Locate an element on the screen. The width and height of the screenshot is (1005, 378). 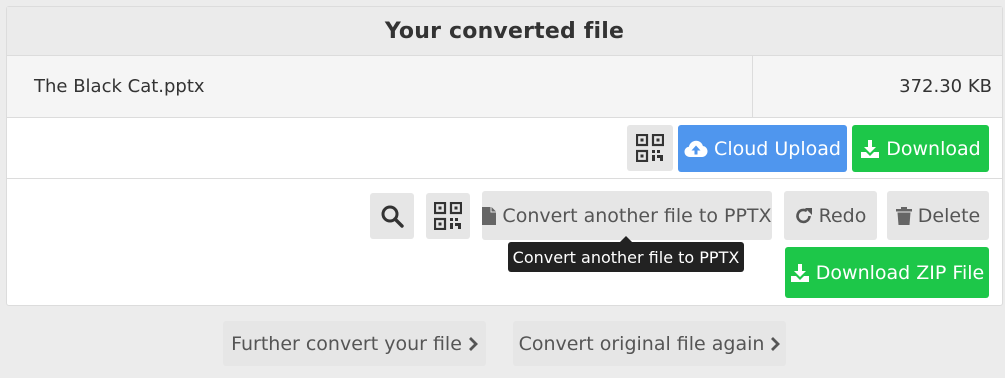
delete-label: Delete is located at coordinates (949, 215).